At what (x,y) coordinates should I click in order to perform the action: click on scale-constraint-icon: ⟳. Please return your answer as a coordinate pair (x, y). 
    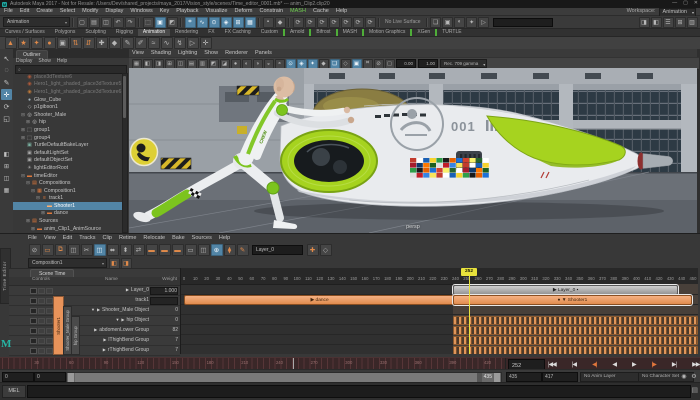
    Looking at the image, I should click on (358, 22).